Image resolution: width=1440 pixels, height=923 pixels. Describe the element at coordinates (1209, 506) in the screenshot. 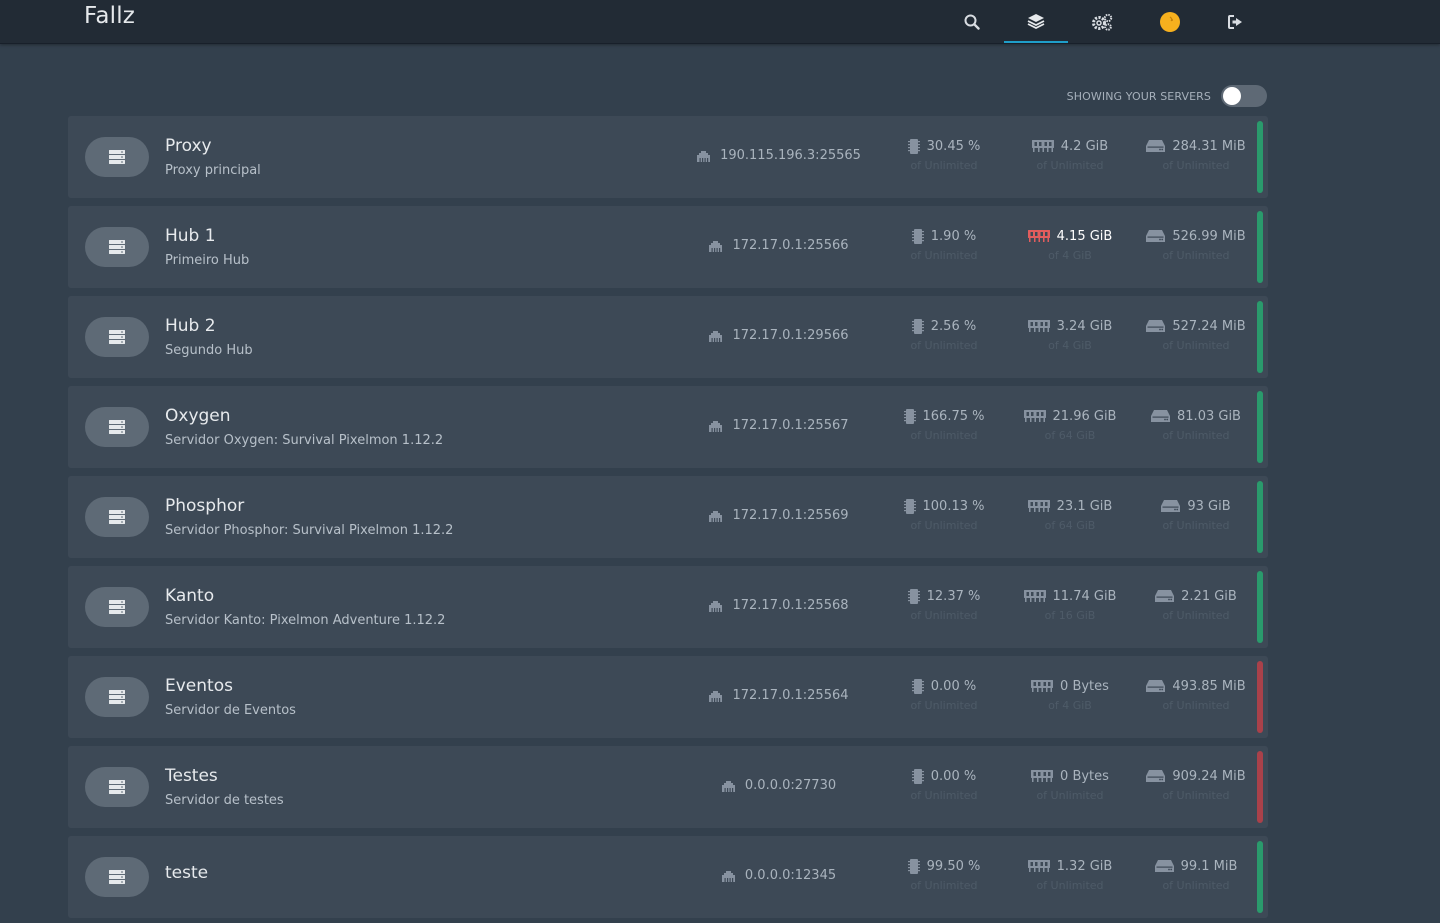

I see `disk-value: 93 GiB` at that location.